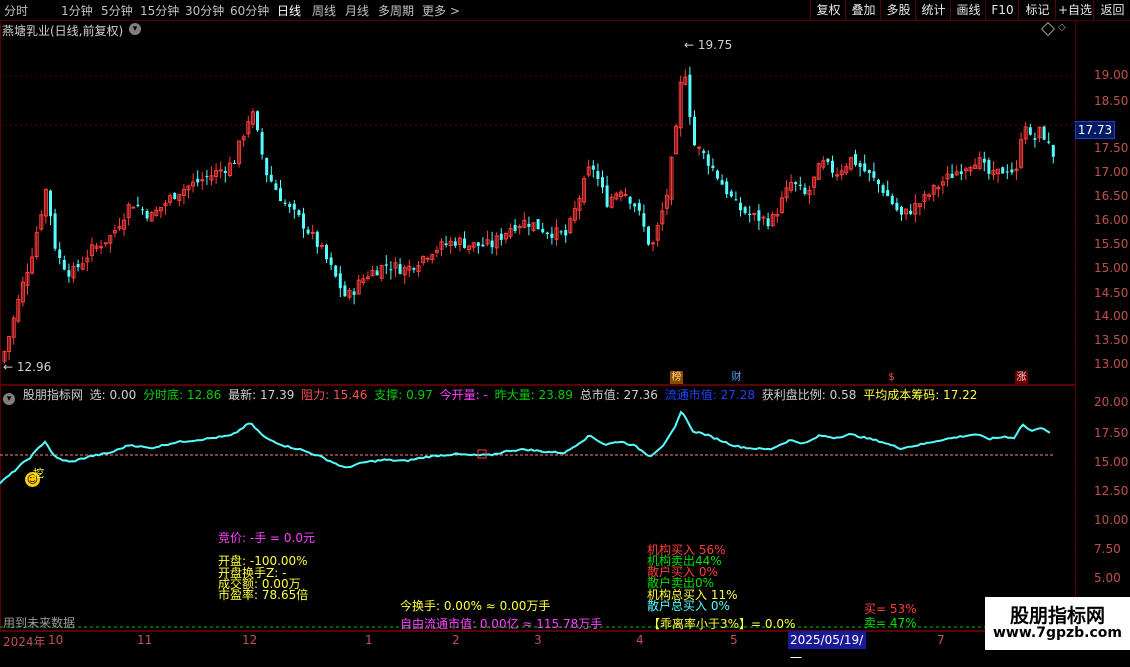  Describe the element at coordinates (941, 640) in the screenshot. I see `date-label: 7` at that location.